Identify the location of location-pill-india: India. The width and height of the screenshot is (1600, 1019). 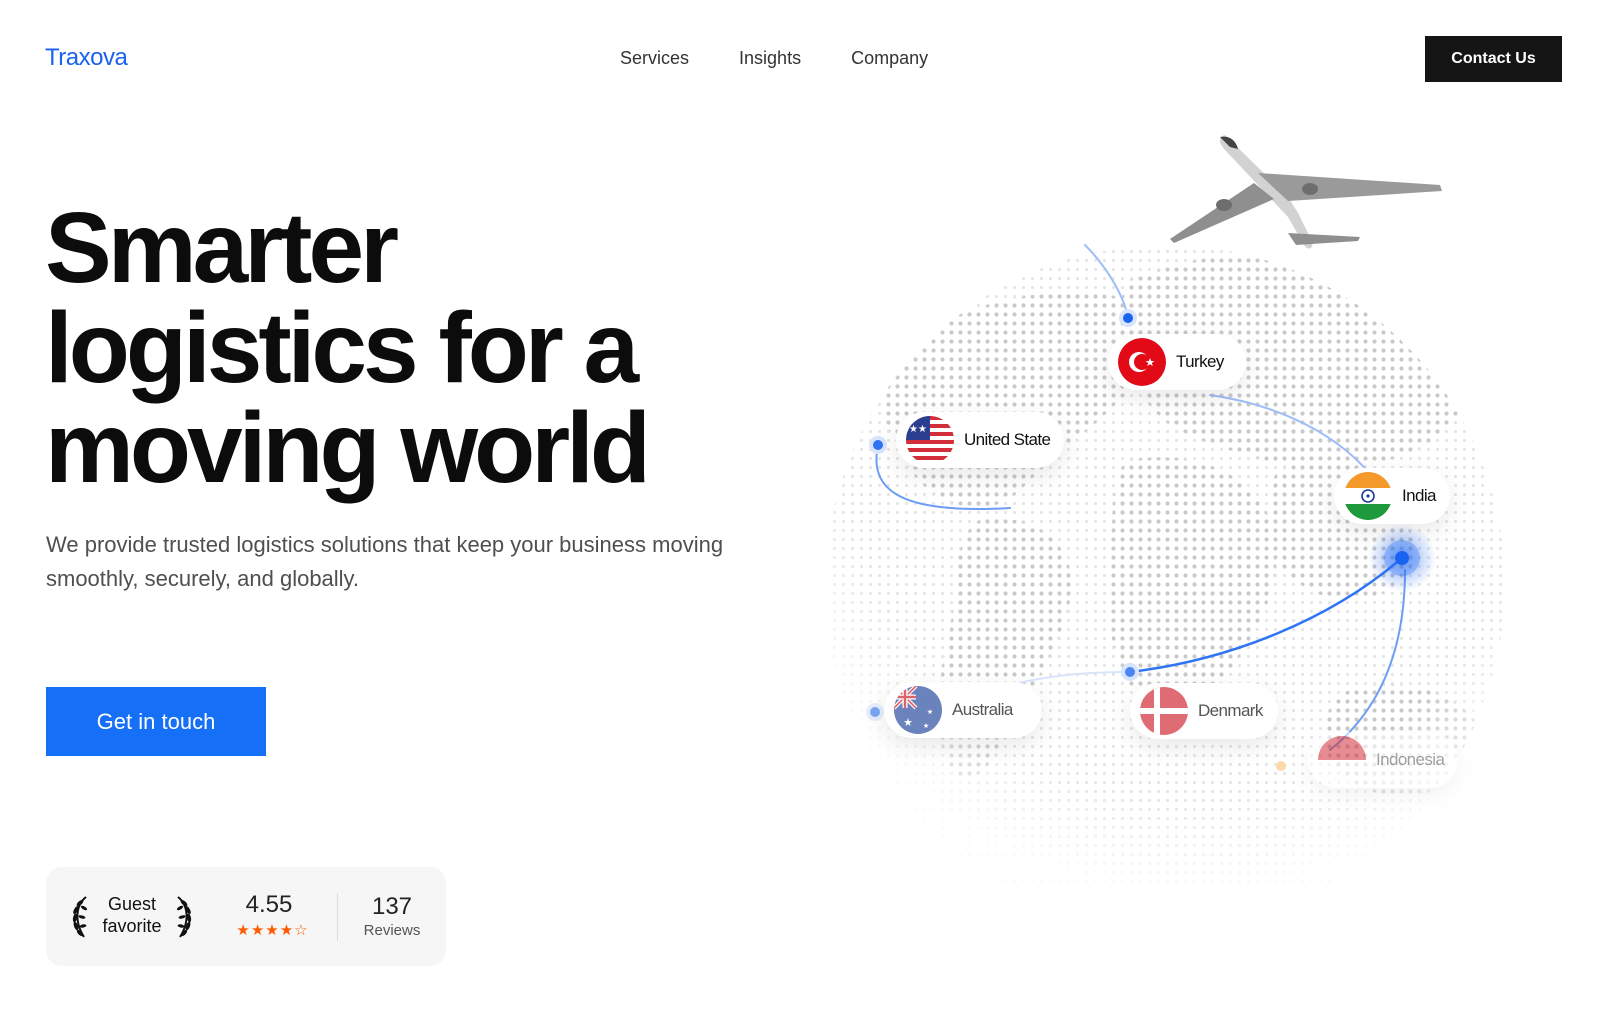
(1392, 496).